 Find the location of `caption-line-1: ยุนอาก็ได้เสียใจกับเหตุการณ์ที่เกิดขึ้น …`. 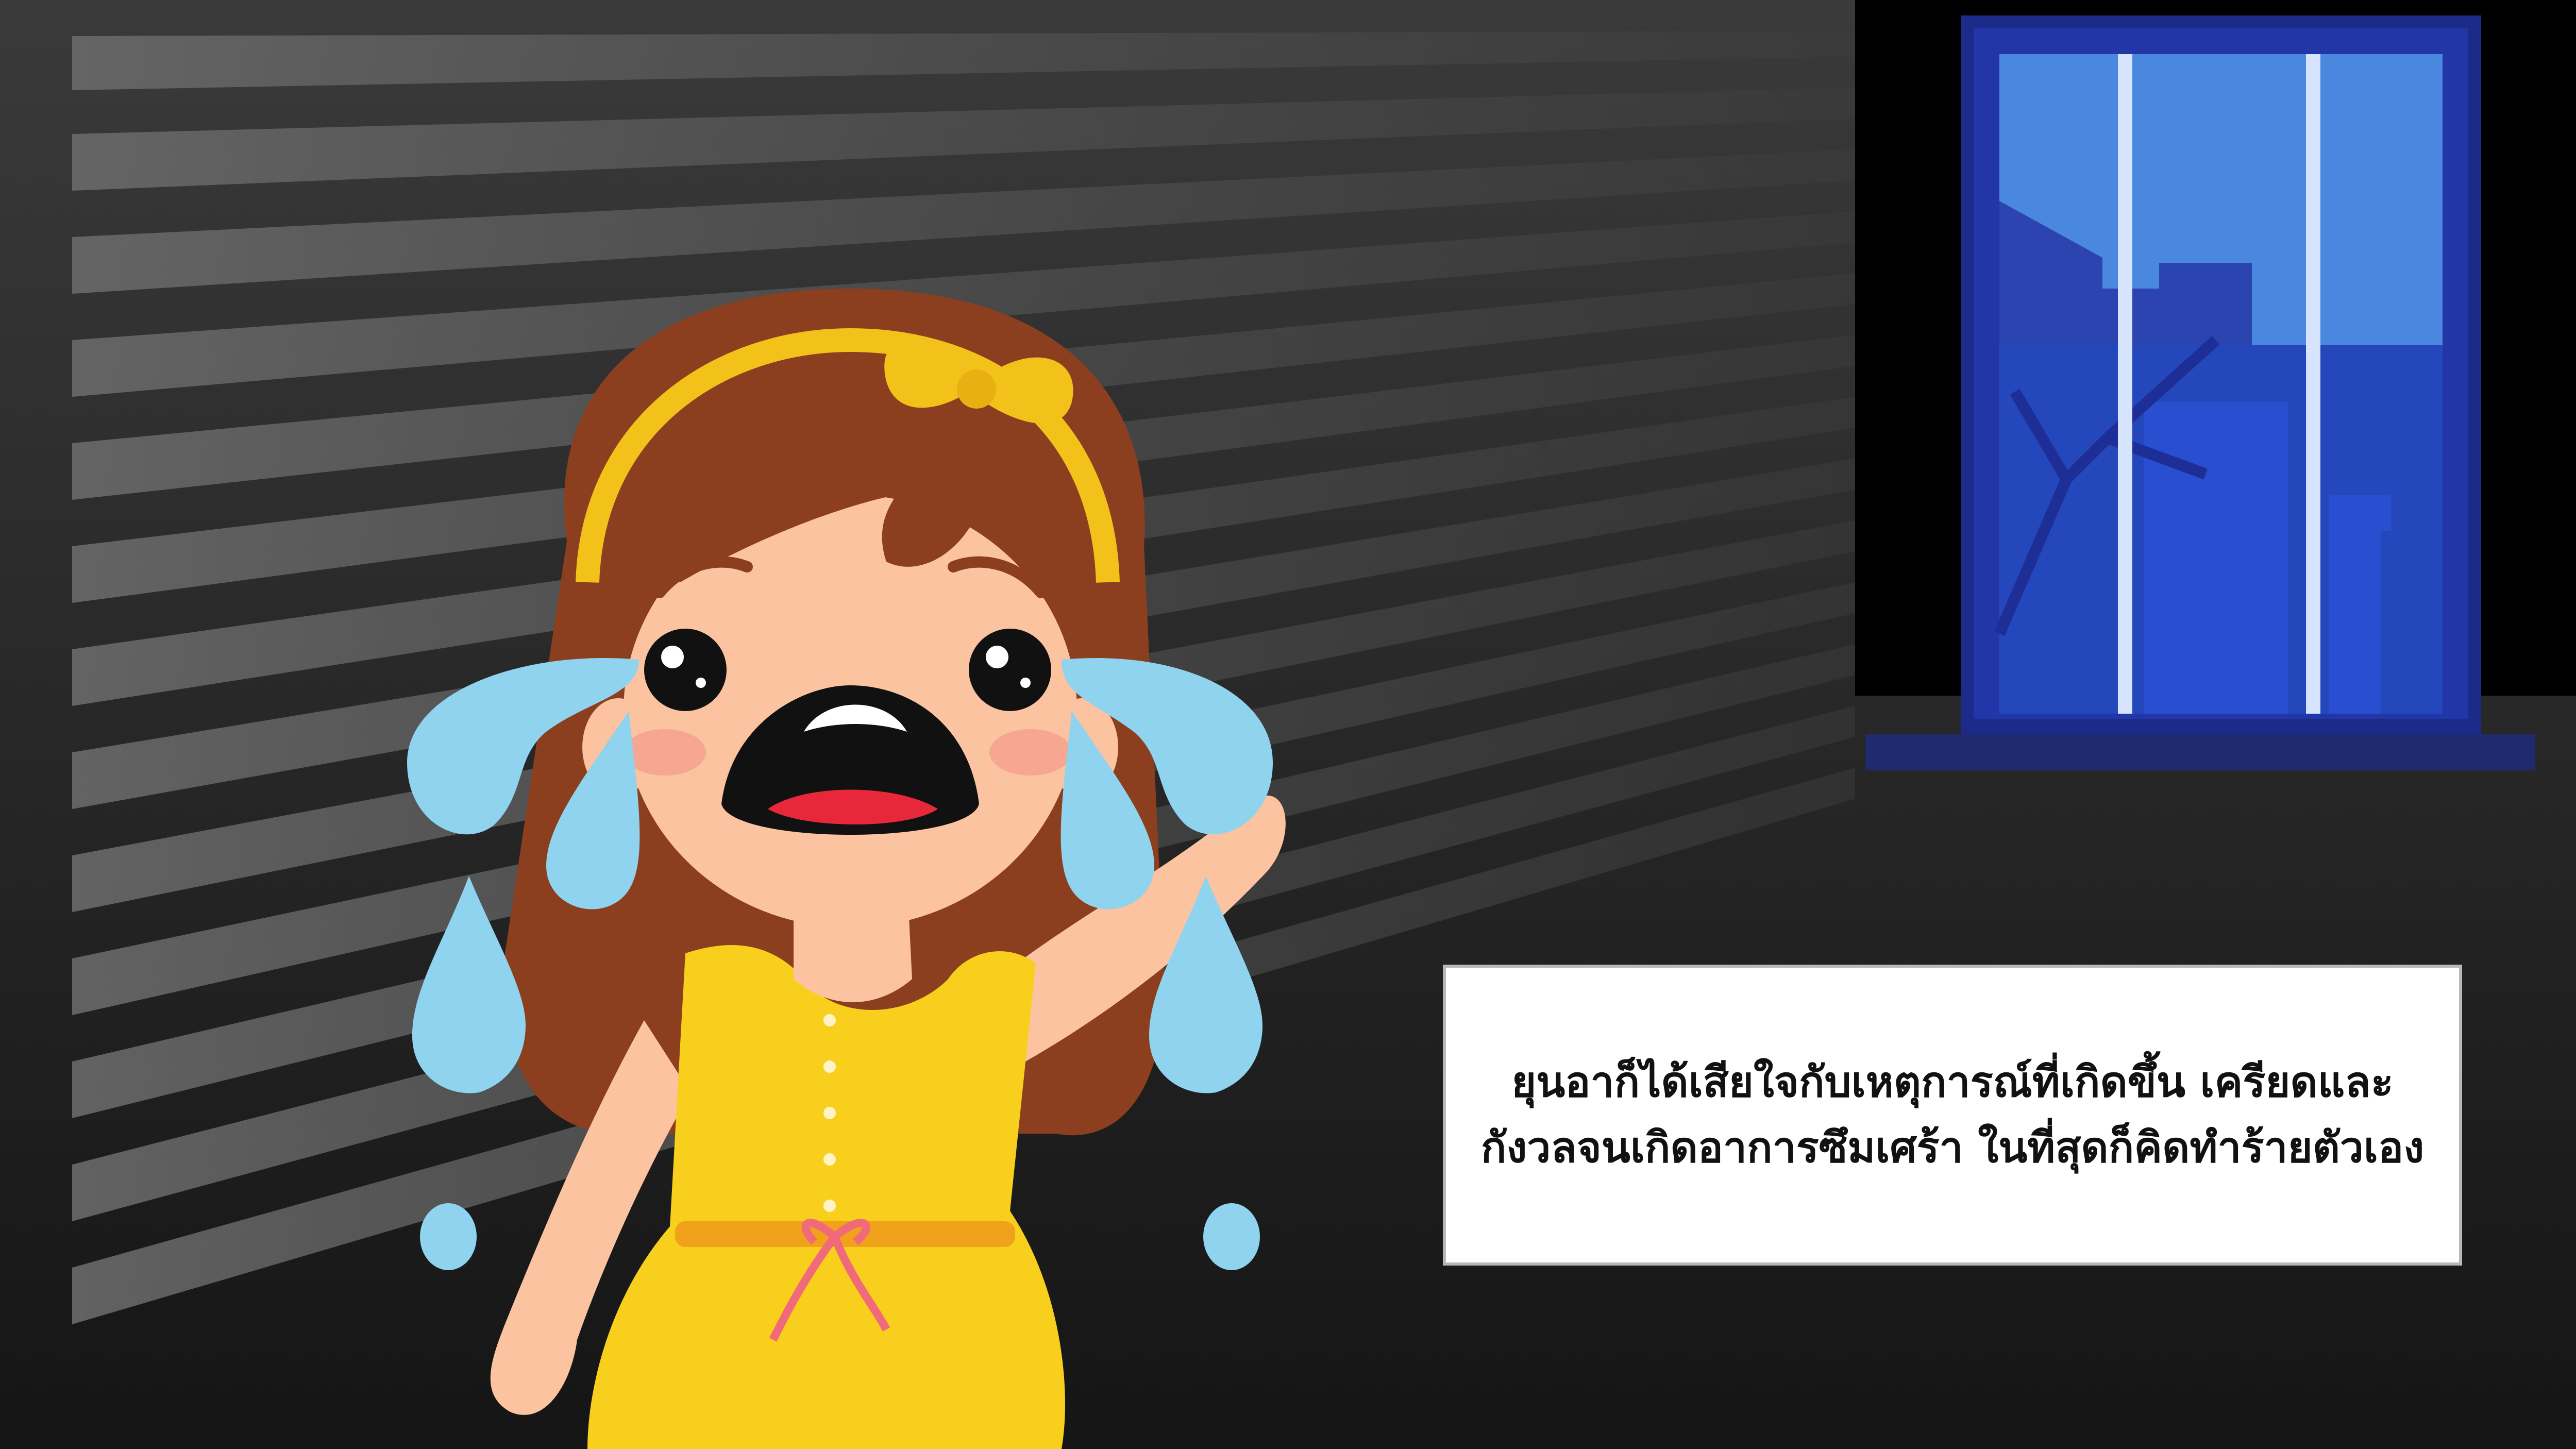

caption-line-1: ยุนอาก็ได้เสียใจกับเหตุการณ์ที่เกิดขึ้น … is located at coordinates (1952, 1082).